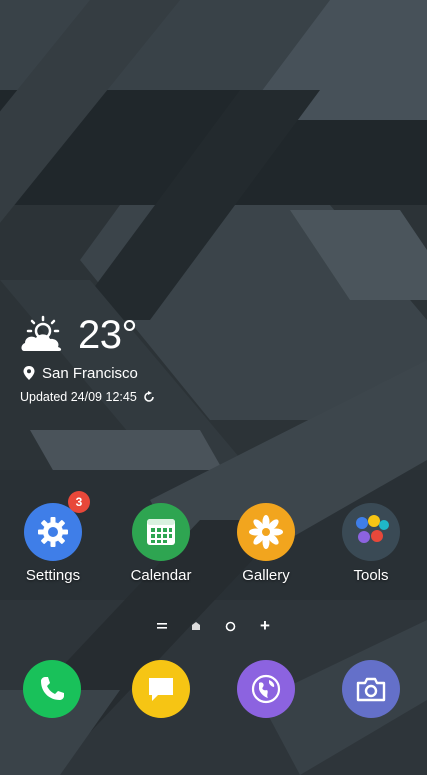 The image size is (427, 775). I want to click on flower-icon, so click(266, 532).